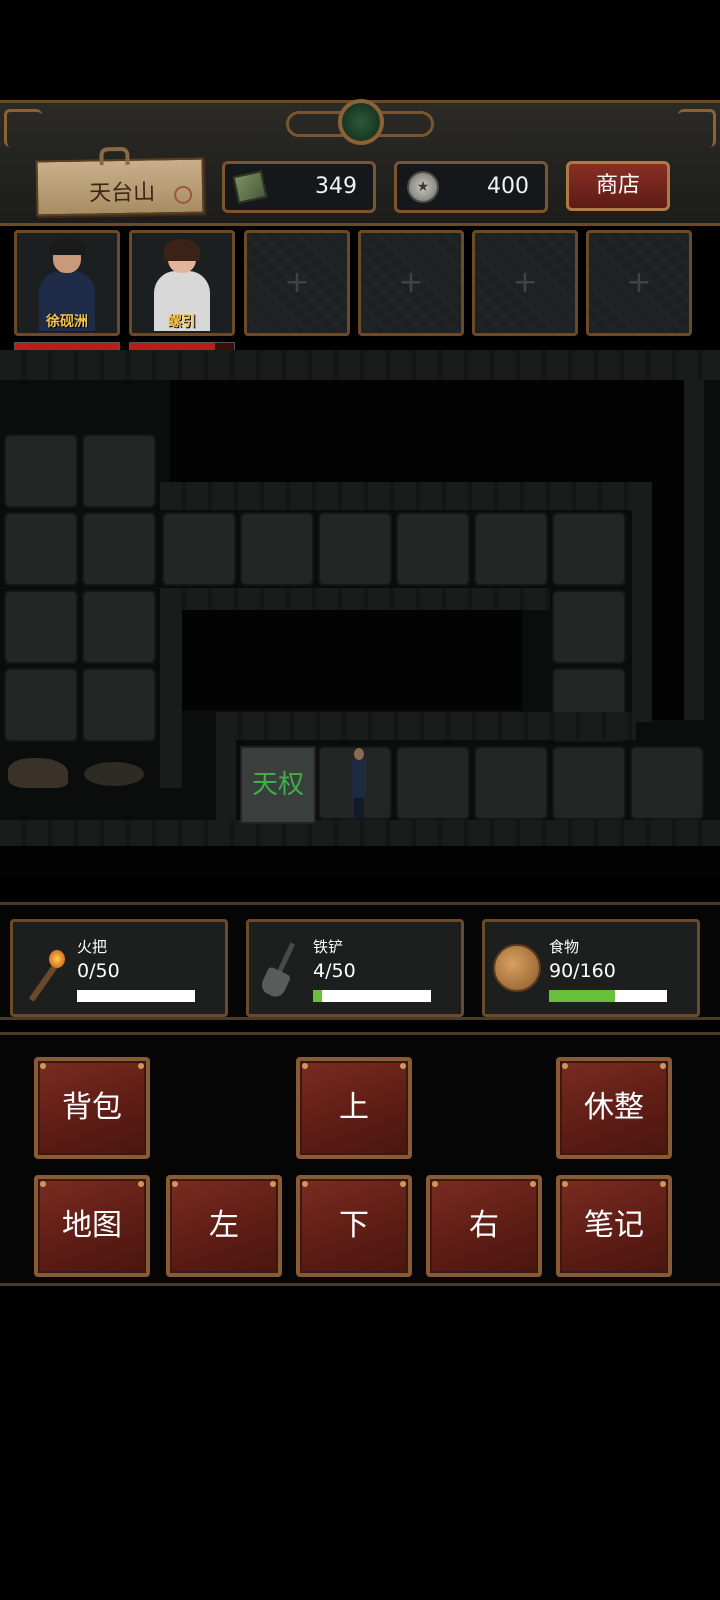  Describe the element at coordinates (67, 283) in the screenshot. I see `party-slot-1: 徐砚洲` at that location.